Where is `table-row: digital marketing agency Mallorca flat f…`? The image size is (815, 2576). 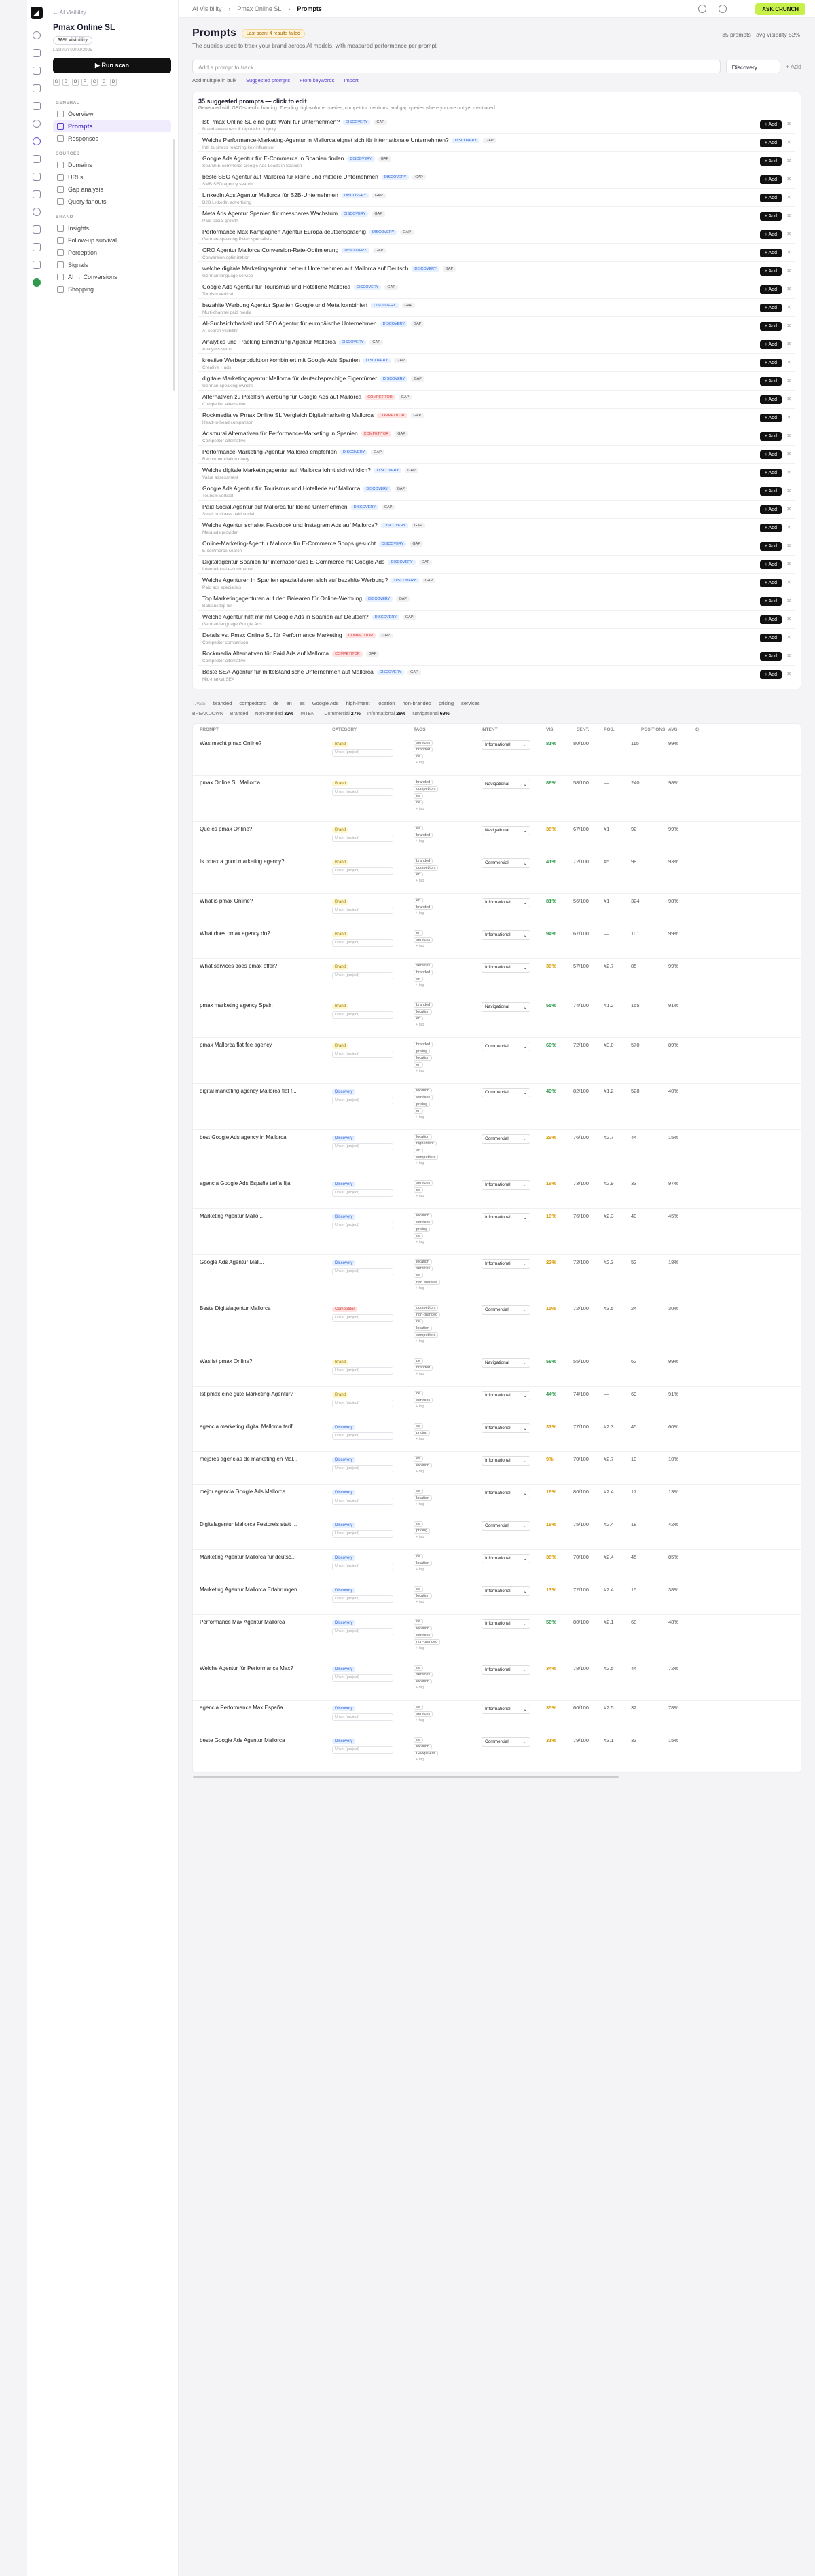
table-row: digital marketing agency Mallorca flat f… is located at coordinates (497, 1107).